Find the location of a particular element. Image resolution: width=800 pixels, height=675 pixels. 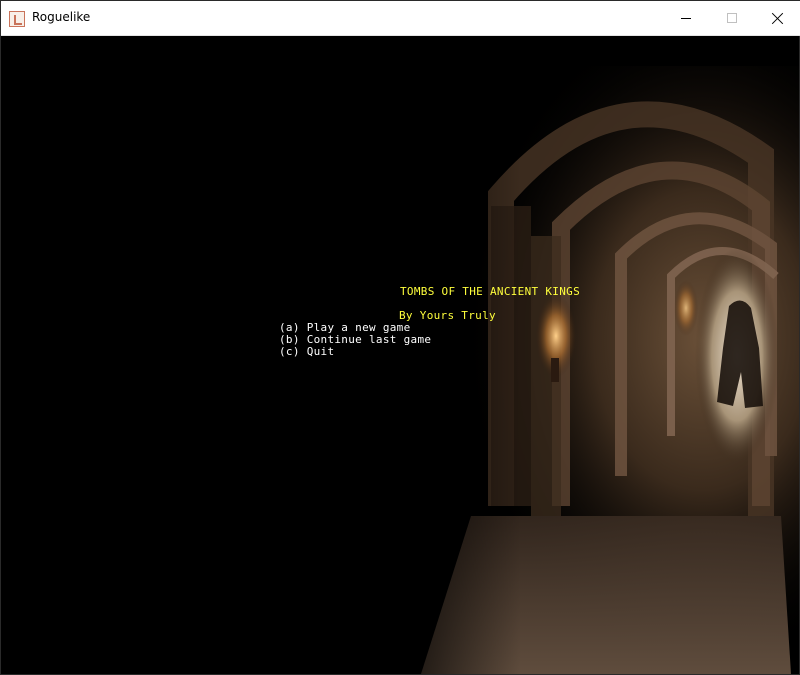

minimize-icon is located at coordinates (686, 18).